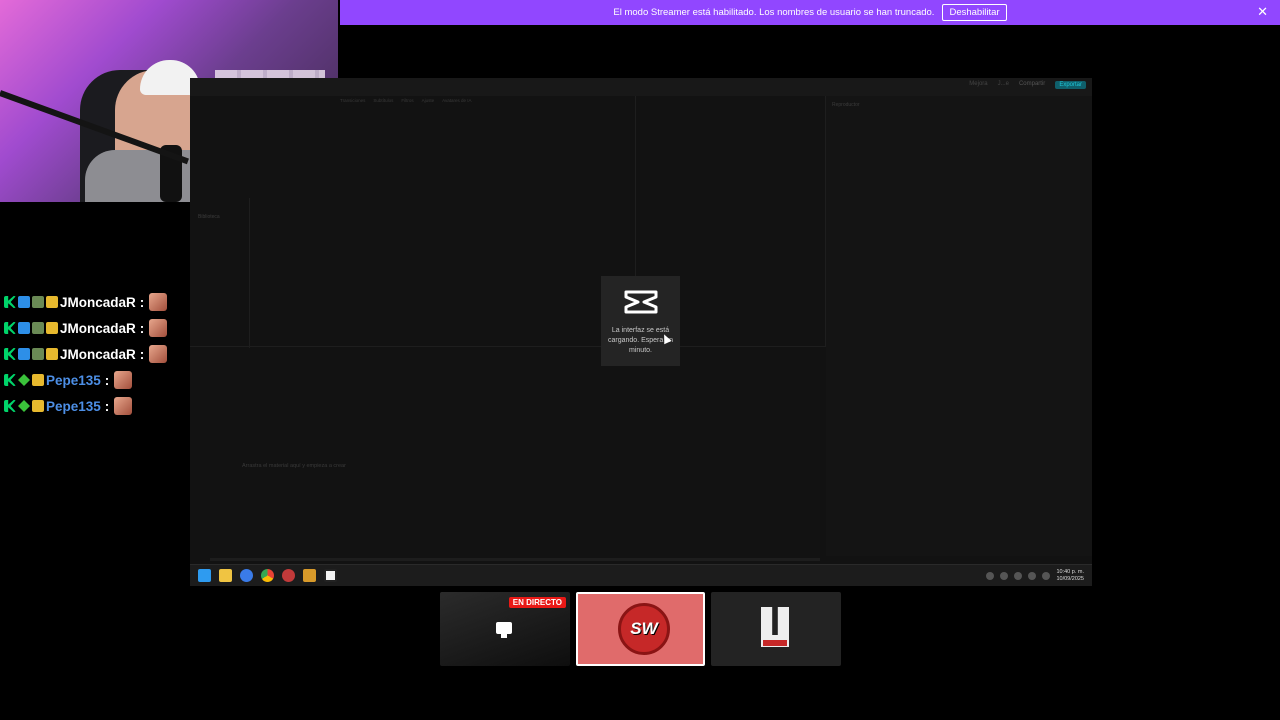 This screenshot has height=720, width=1280. Describe the element at coordinates (1070, 579) in the screenshot. I see `clock-date: 10/09/2025` at that location.